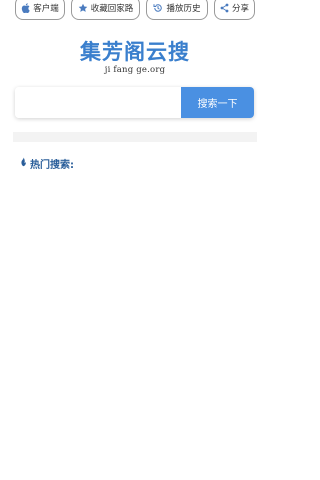  What do you see at coordinates (98, 102) in the screenshot?
I see `search-input` at bounding box center [98, 102].